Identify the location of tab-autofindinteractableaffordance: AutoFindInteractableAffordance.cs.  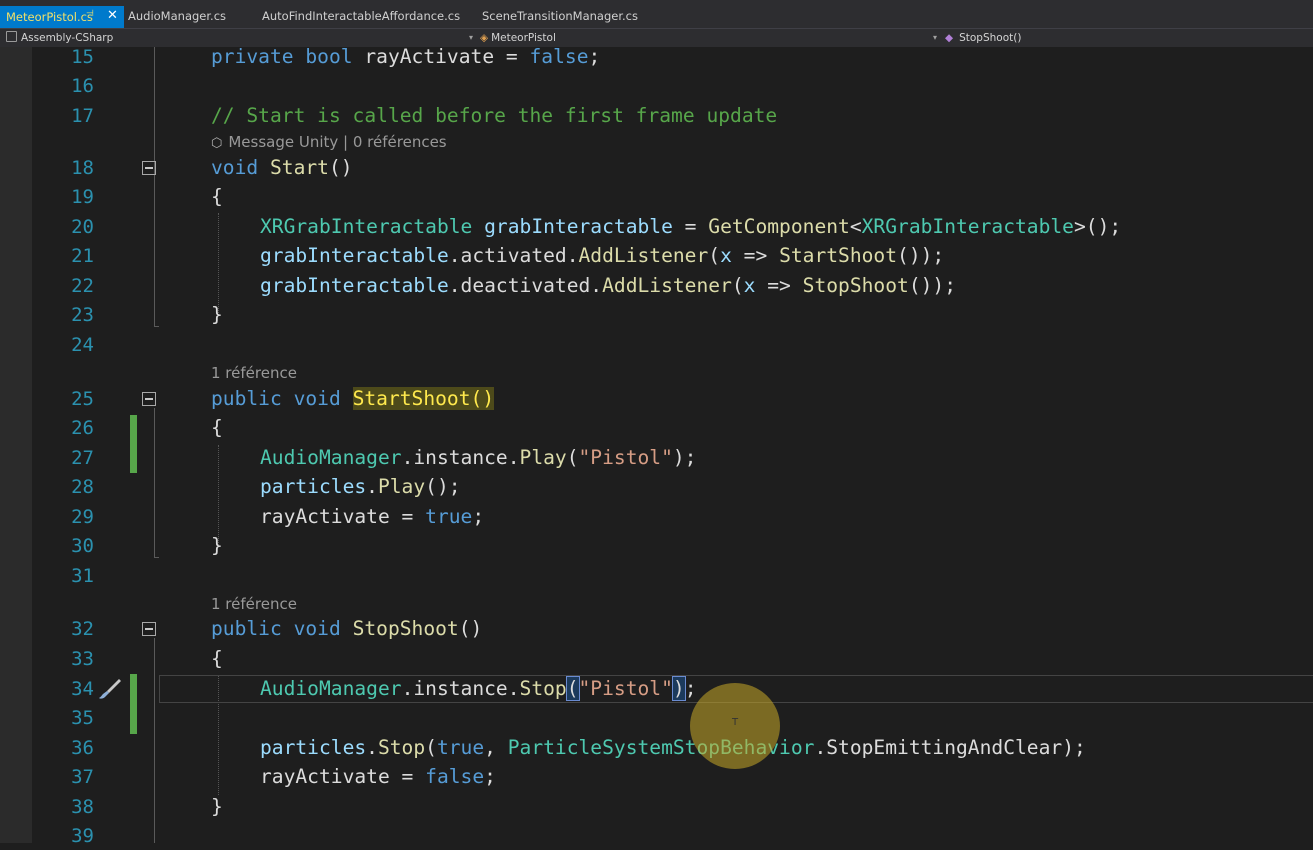
(361, 16).